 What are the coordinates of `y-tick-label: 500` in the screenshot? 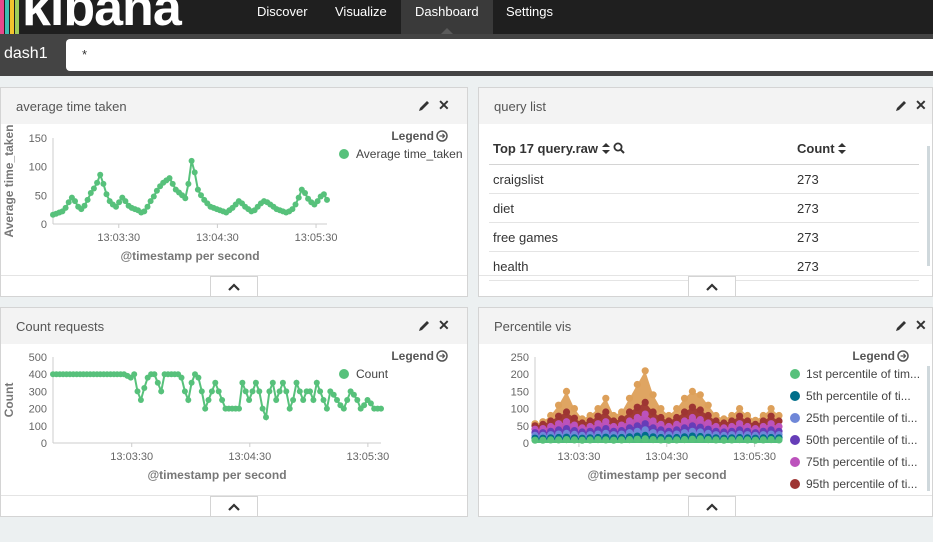 It's located at (38, 358).